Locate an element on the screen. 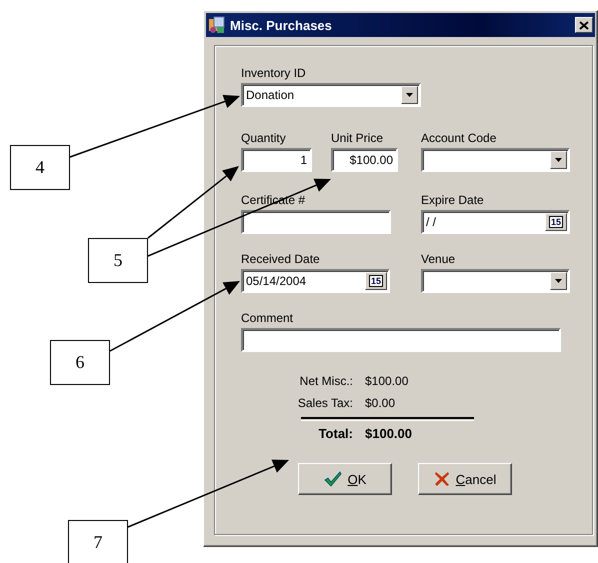 The width and height of the screenshot is (598, 563). callout-number: 5 is located at coordinates (118, 260).